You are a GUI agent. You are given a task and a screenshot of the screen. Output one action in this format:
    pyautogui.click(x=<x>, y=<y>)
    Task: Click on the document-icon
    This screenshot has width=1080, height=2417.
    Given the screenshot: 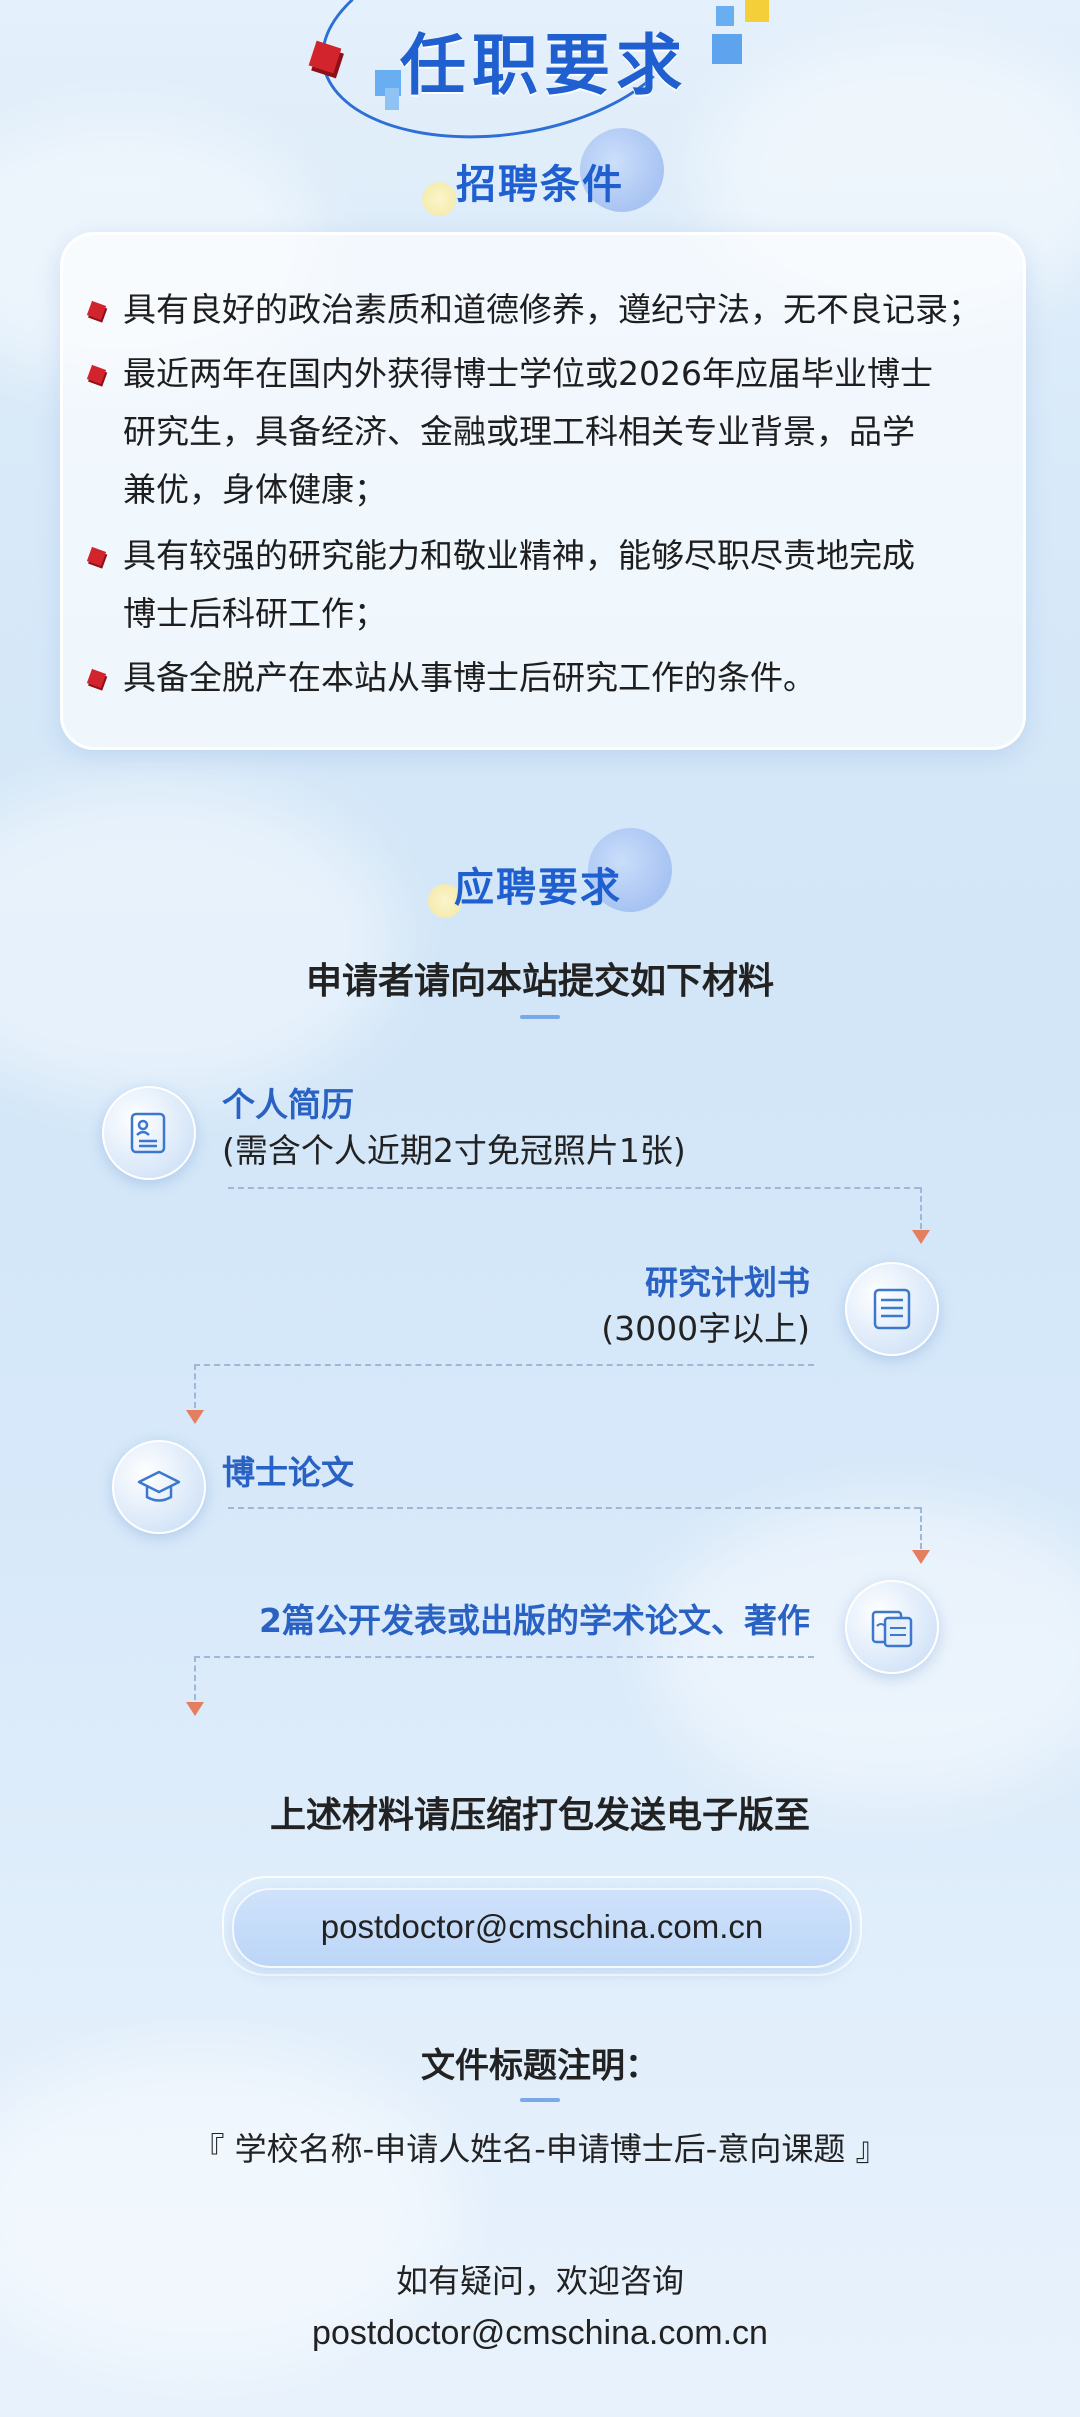 What is the action you would take?
    pyautogui.click(x=892, y=1309)
    